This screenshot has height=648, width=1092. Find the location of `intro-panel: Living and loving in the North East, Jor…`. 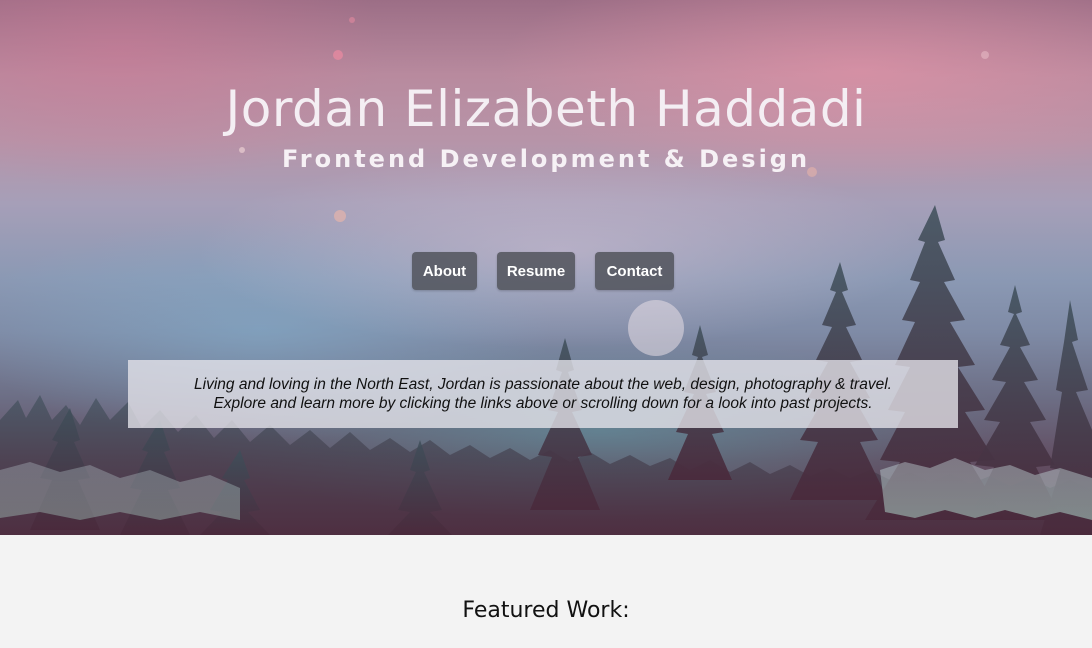

intro-panel: Living and loving in the North East, Jor… is located at coordinates (543, 394).